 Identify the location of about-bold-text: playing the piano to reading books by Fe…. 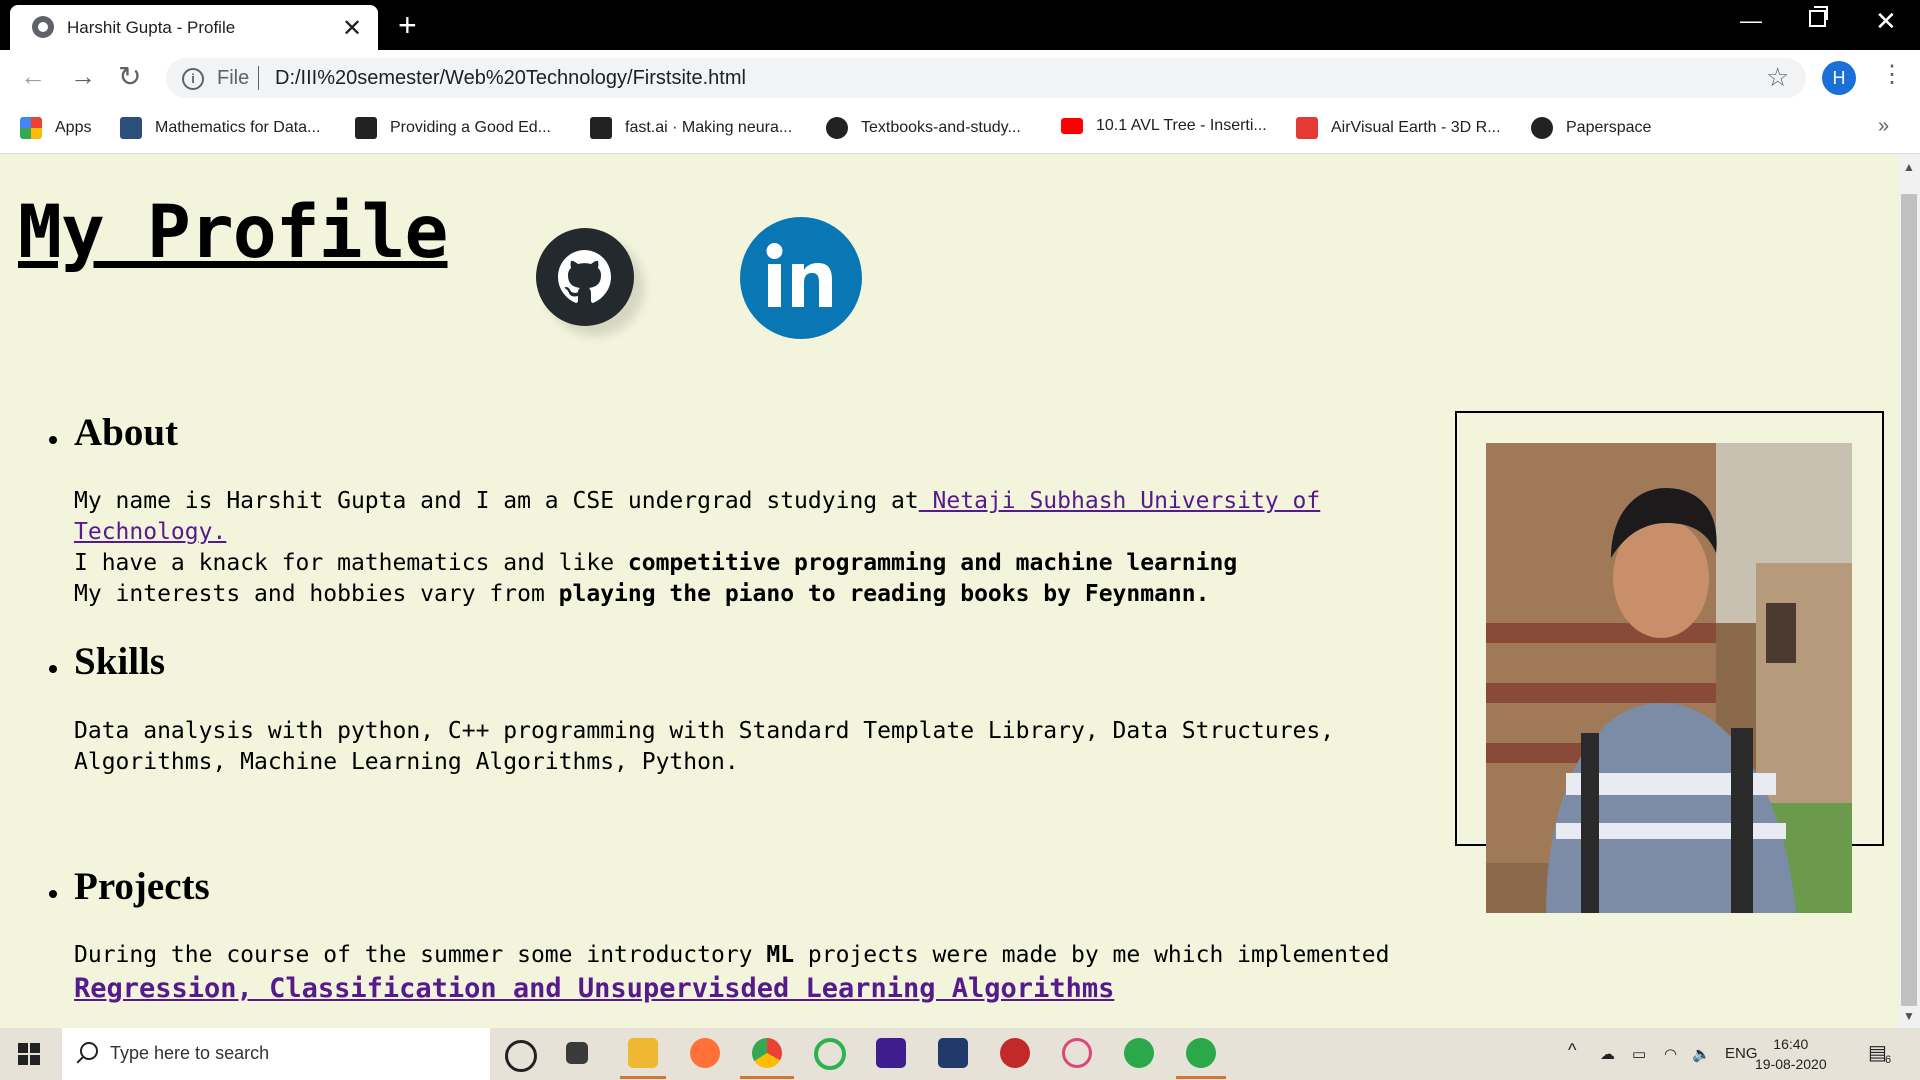
(884, 594).